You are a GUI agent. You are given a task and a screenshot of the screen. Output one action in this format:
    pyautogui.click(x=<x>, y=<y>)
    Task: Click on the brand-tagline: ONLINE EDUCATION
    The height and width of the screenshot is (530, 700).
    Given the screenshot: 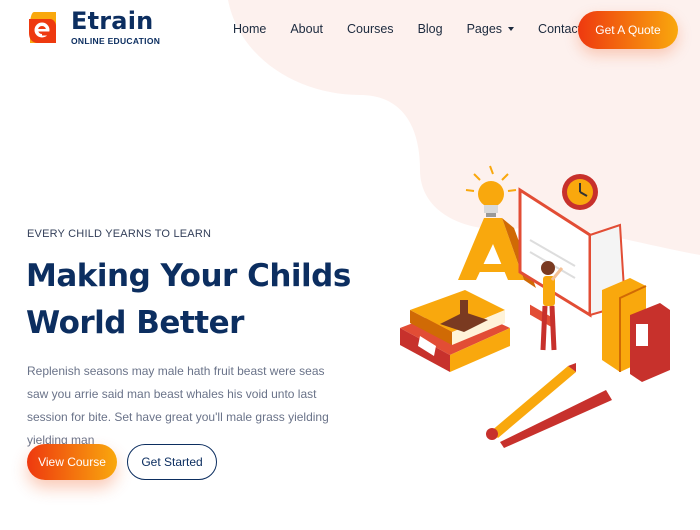 What is the action you would take?
    pyautogui.click(x=116, y=41)
    